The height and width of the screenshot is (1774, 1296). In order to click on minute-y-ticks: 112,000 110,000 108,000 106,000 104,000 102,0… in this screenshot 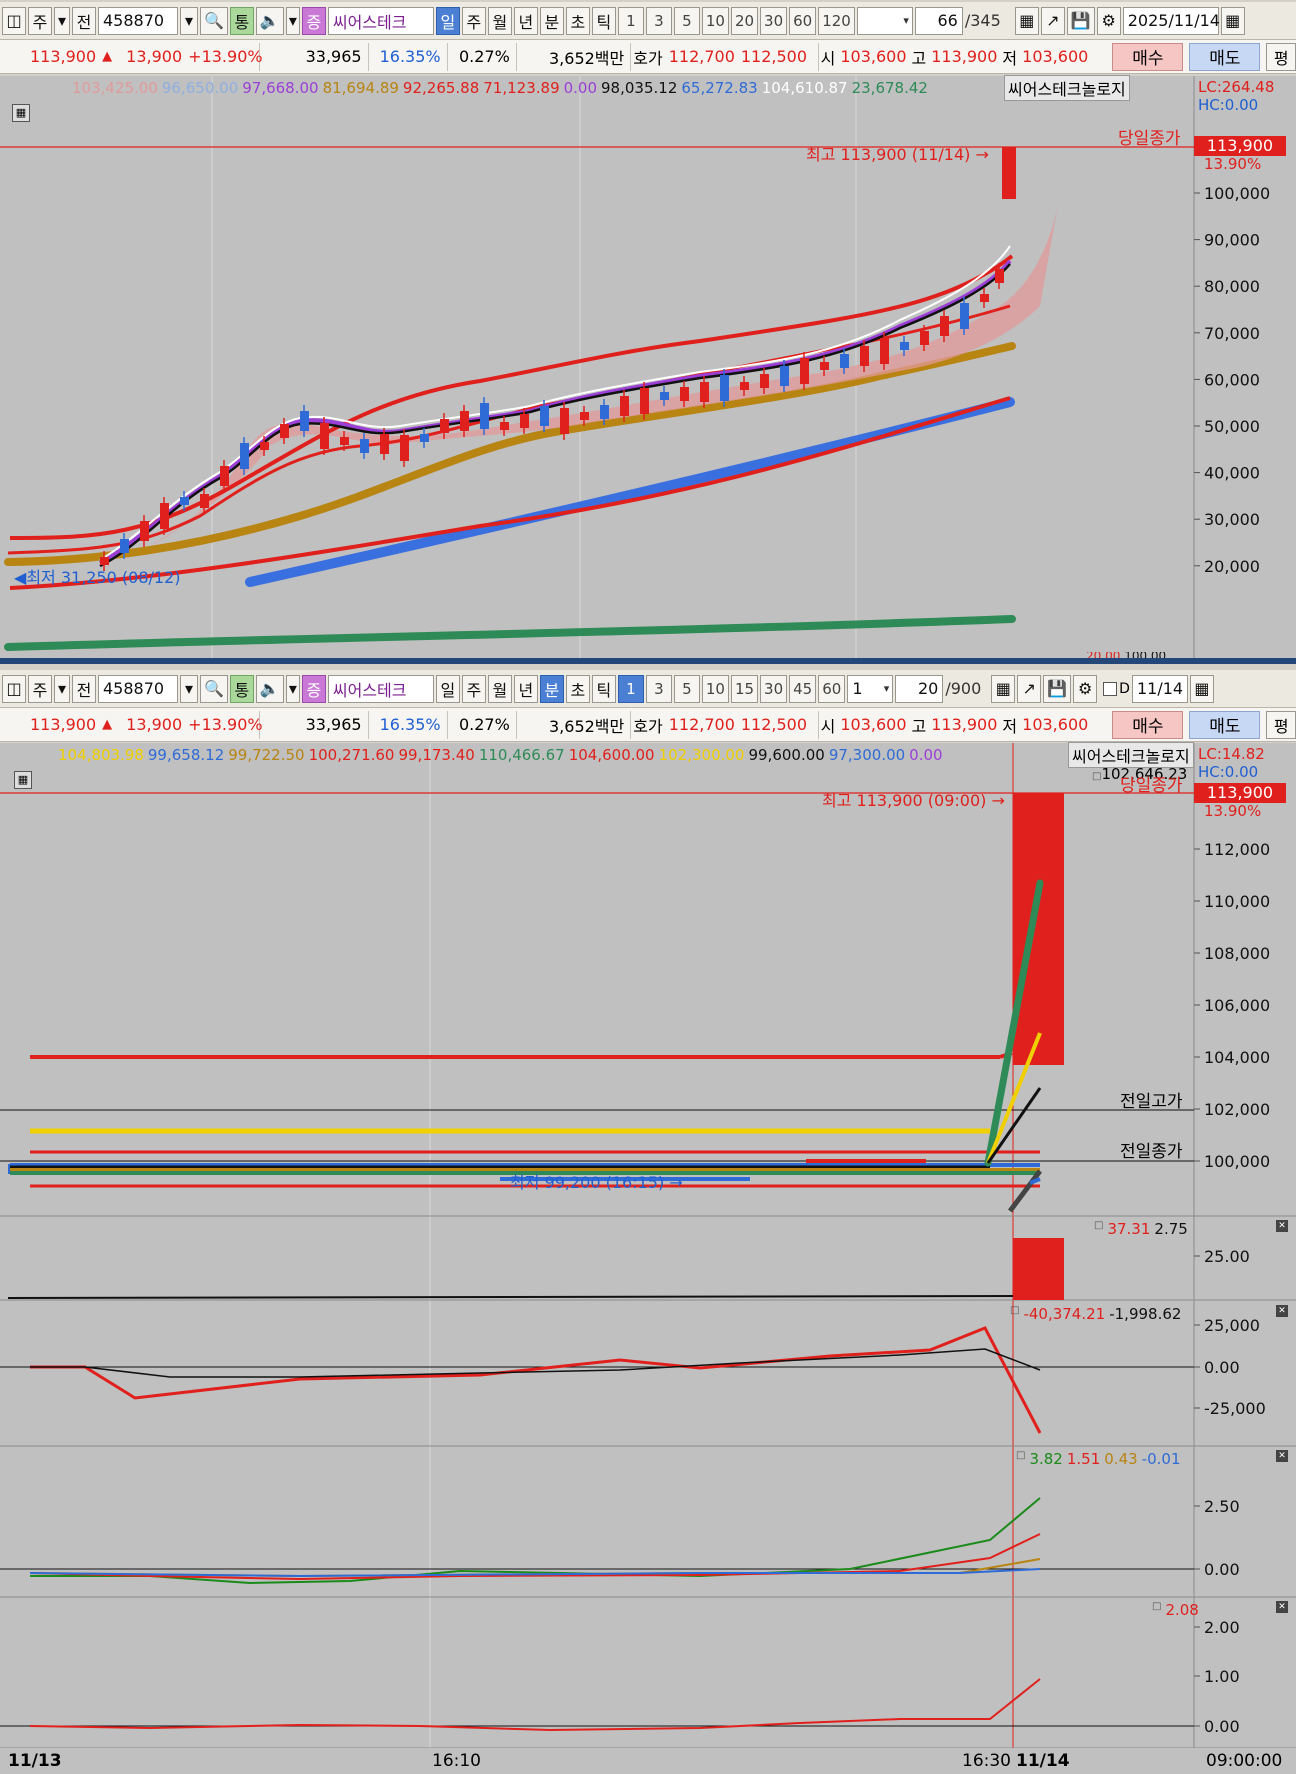, I will do `click(1232, 1288)`.